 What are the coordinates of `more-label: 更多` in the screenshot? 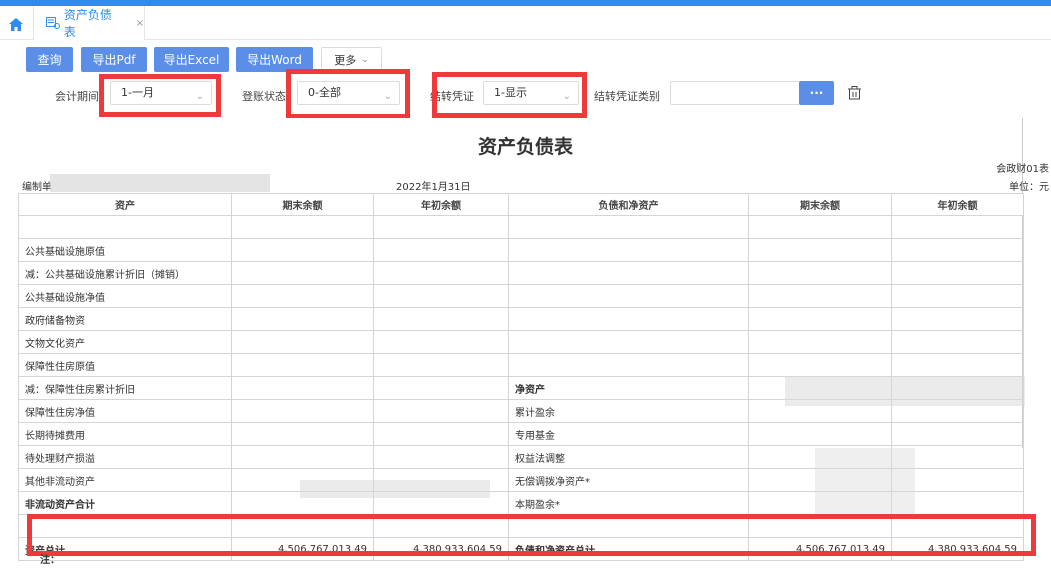 It's located at (345, 60).